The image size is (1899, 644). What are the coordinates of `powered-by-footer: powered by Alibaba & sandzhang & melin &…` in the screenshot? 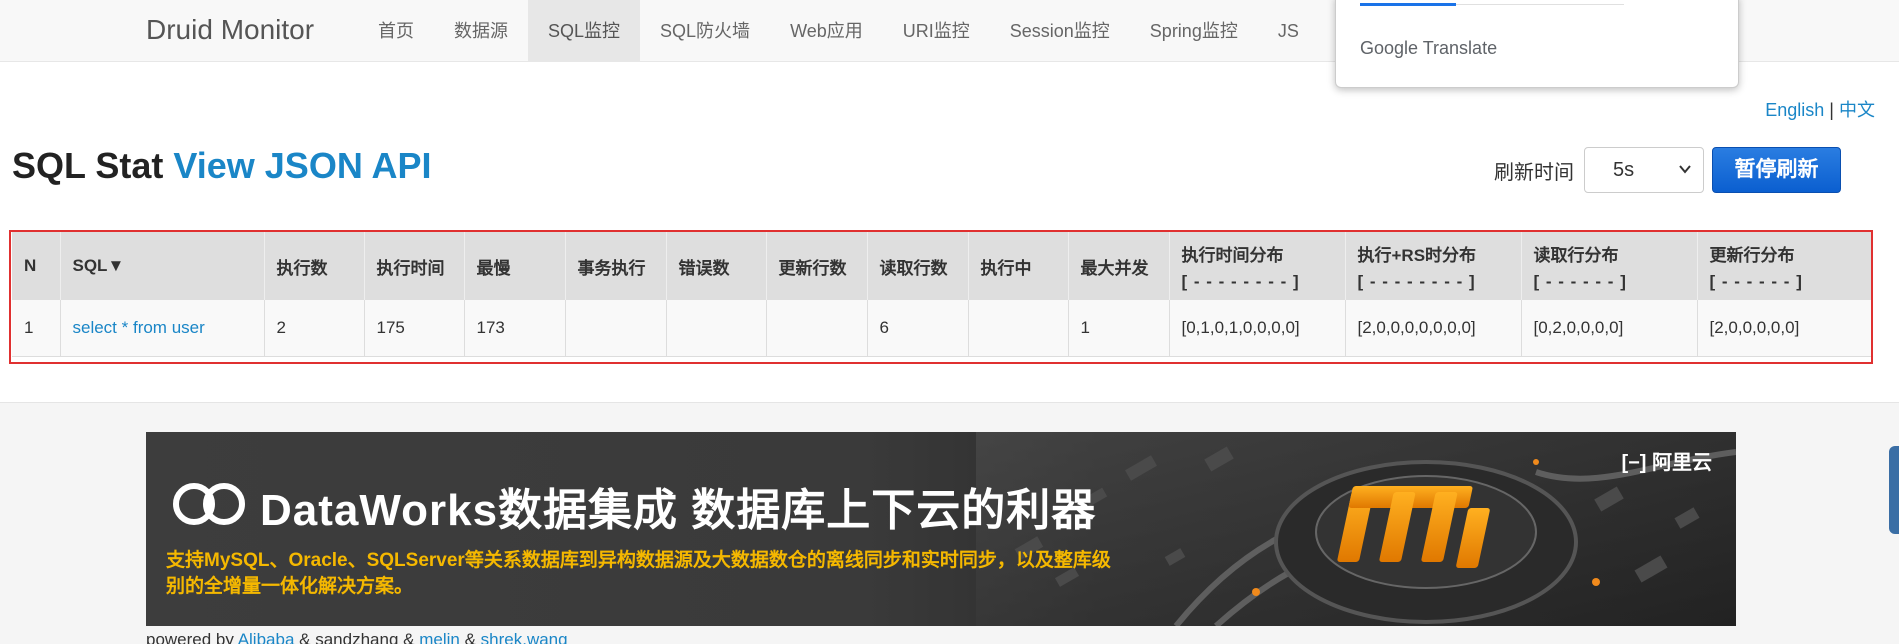 It's located at (357, 637).